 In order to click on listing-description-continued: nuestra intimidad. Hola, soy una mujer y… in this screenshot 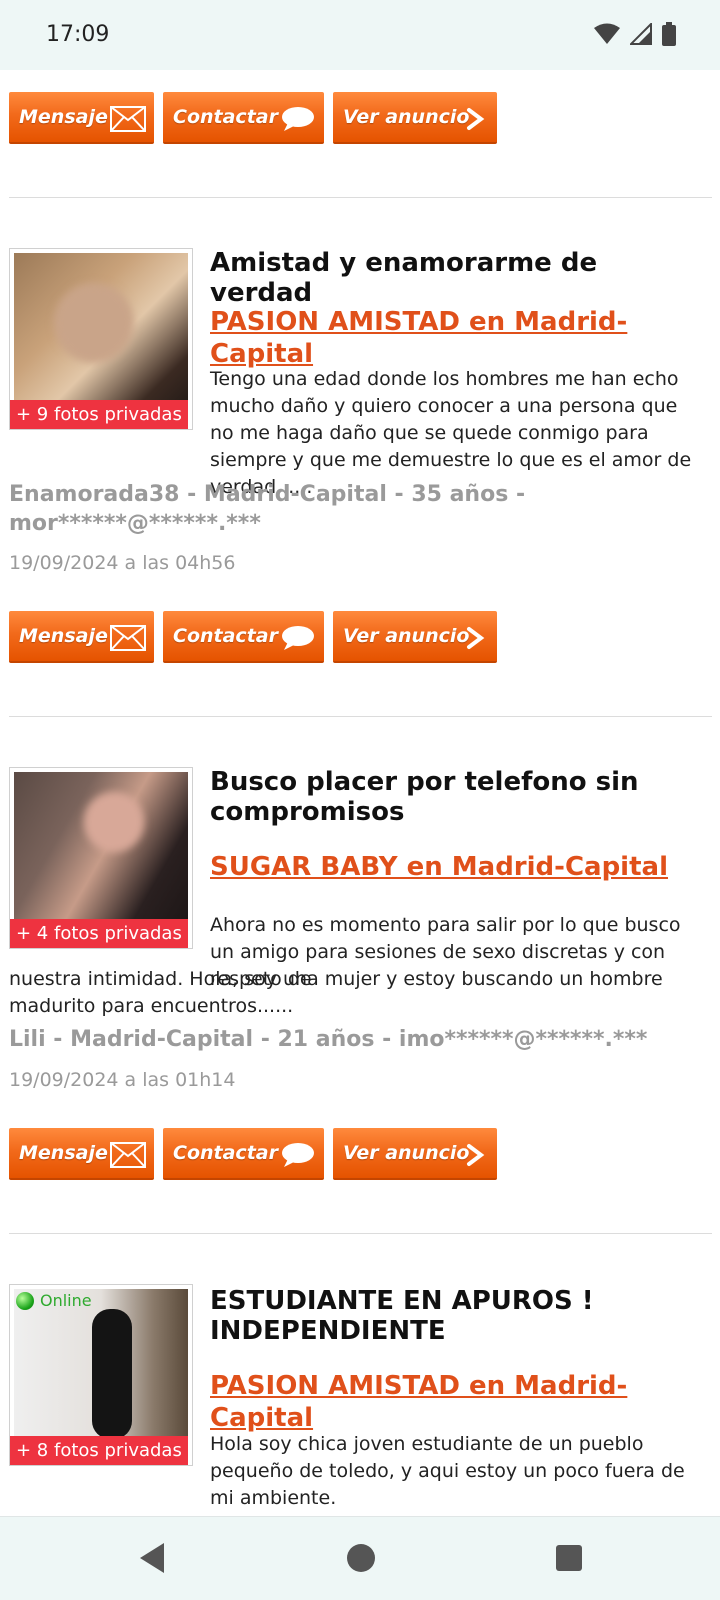, I will do `click(336, 992)`.